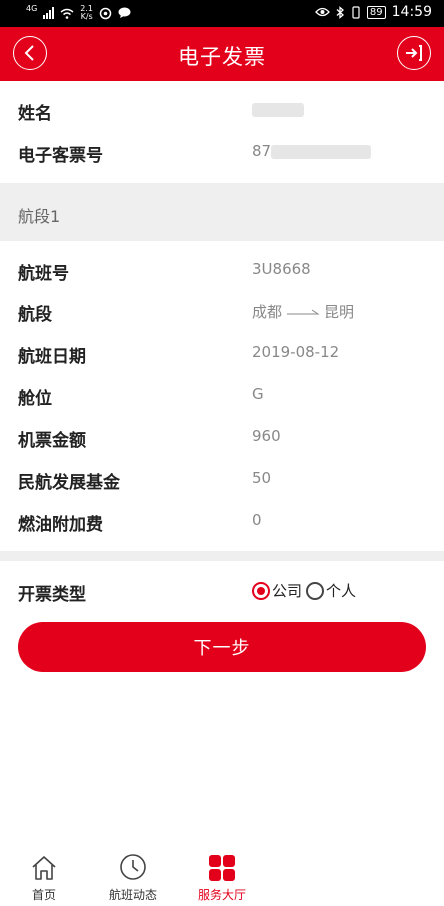 The height and width of the screenshot is (906, 444). I want to click on redacted-ticket, so click(321, 151).